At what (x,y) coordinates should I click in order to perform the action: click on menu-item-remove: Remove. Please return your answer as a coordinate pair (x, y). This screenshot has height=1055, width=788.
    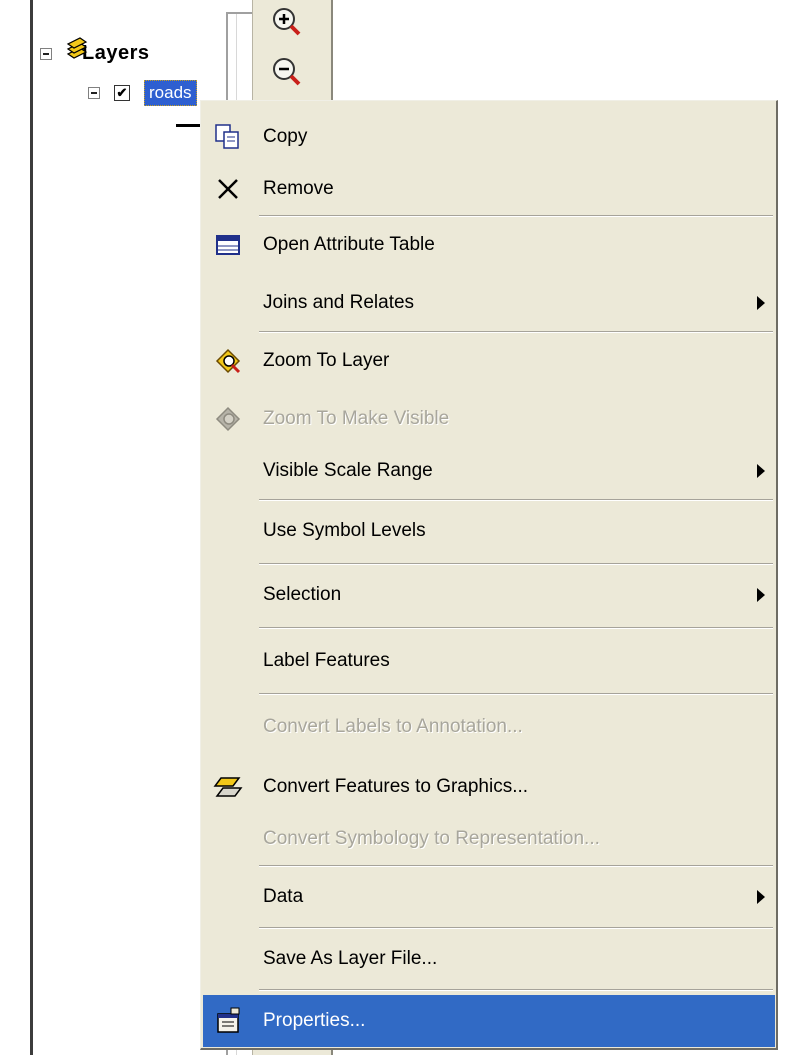
    Looking at the image, I should click on (489, 189).